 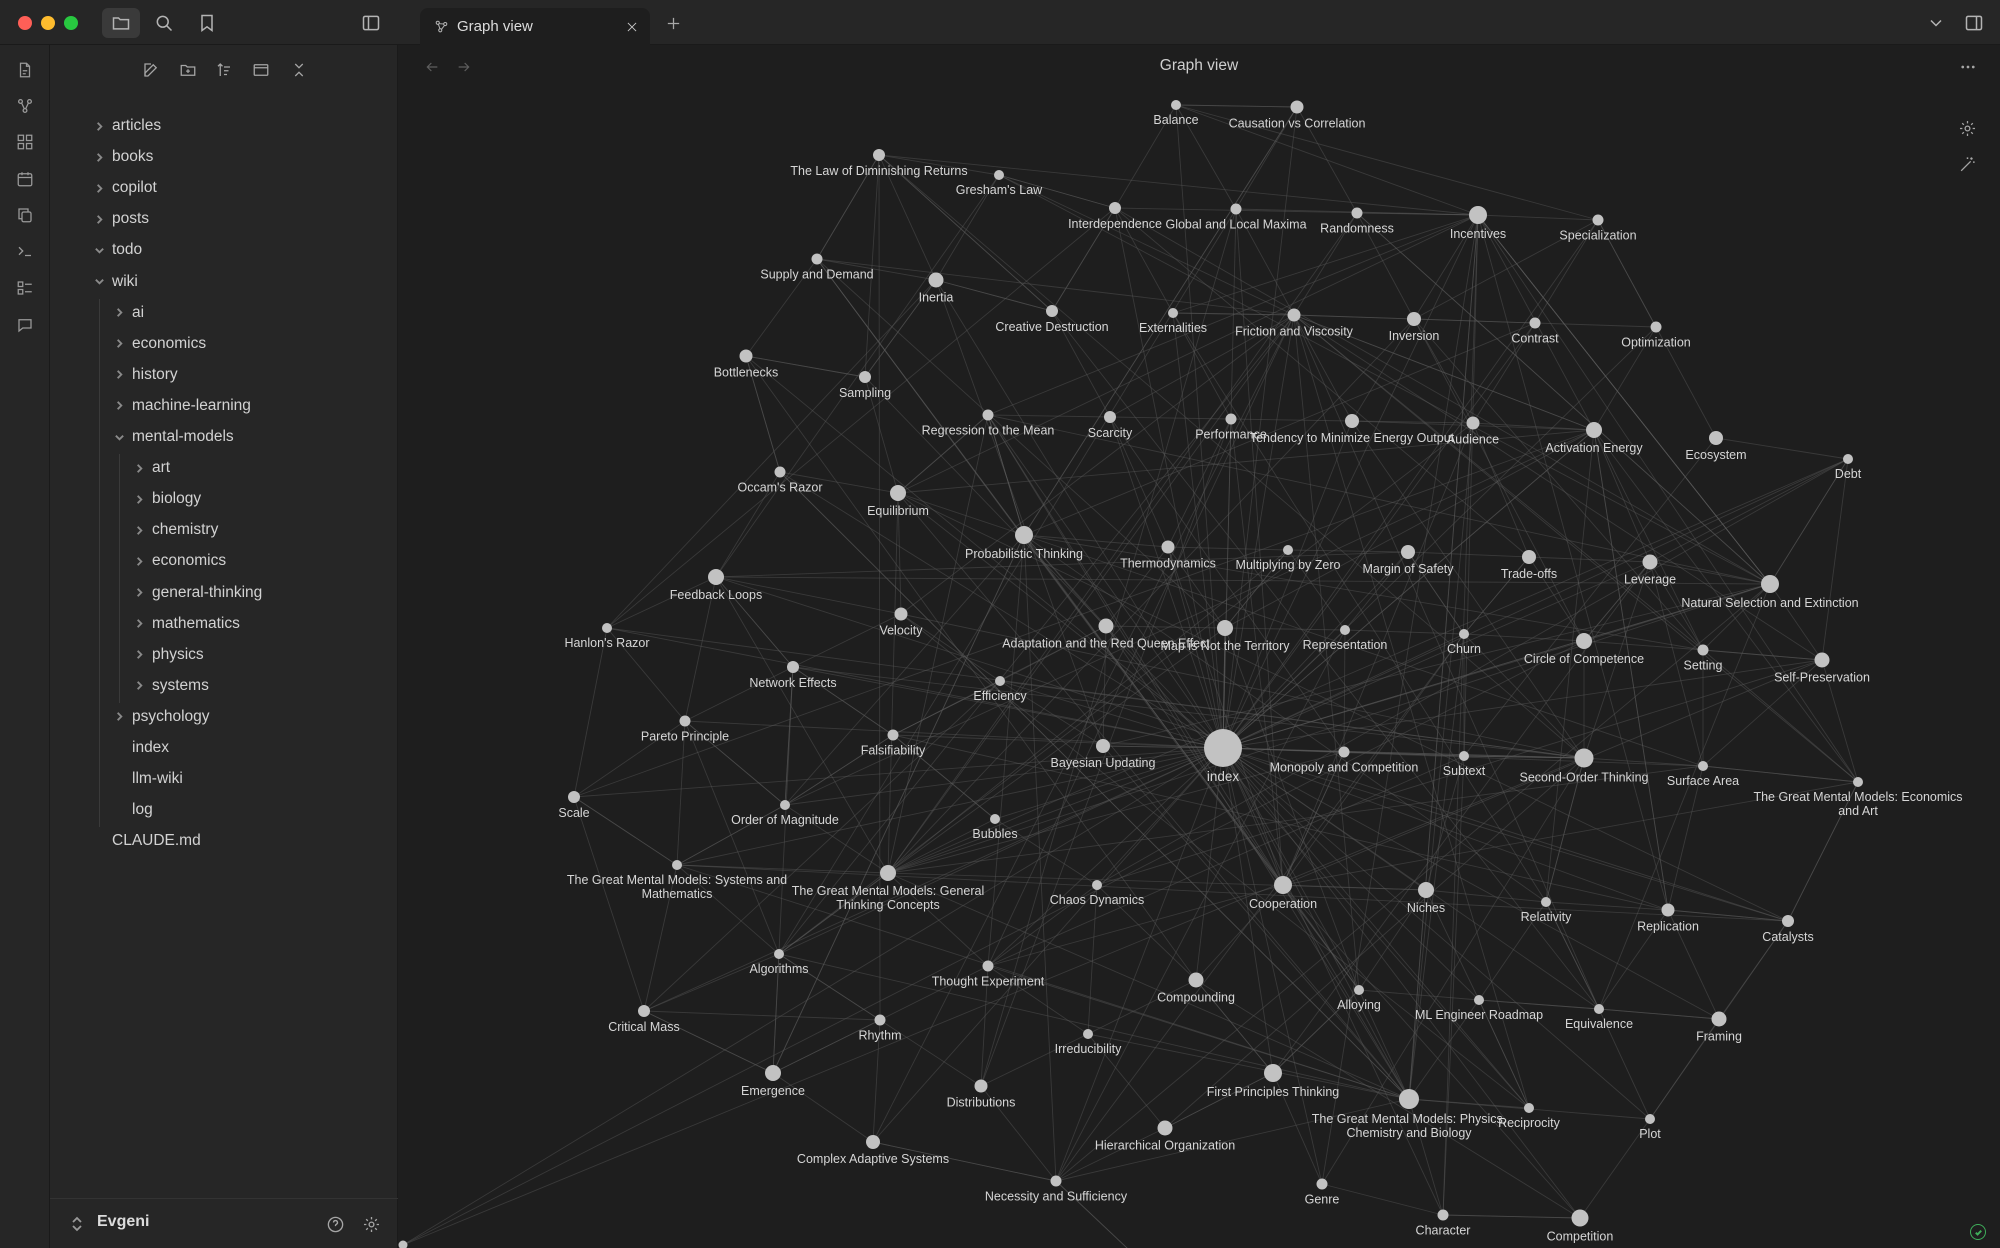 I want to click on new-note-button, so click(x=151, y=70).